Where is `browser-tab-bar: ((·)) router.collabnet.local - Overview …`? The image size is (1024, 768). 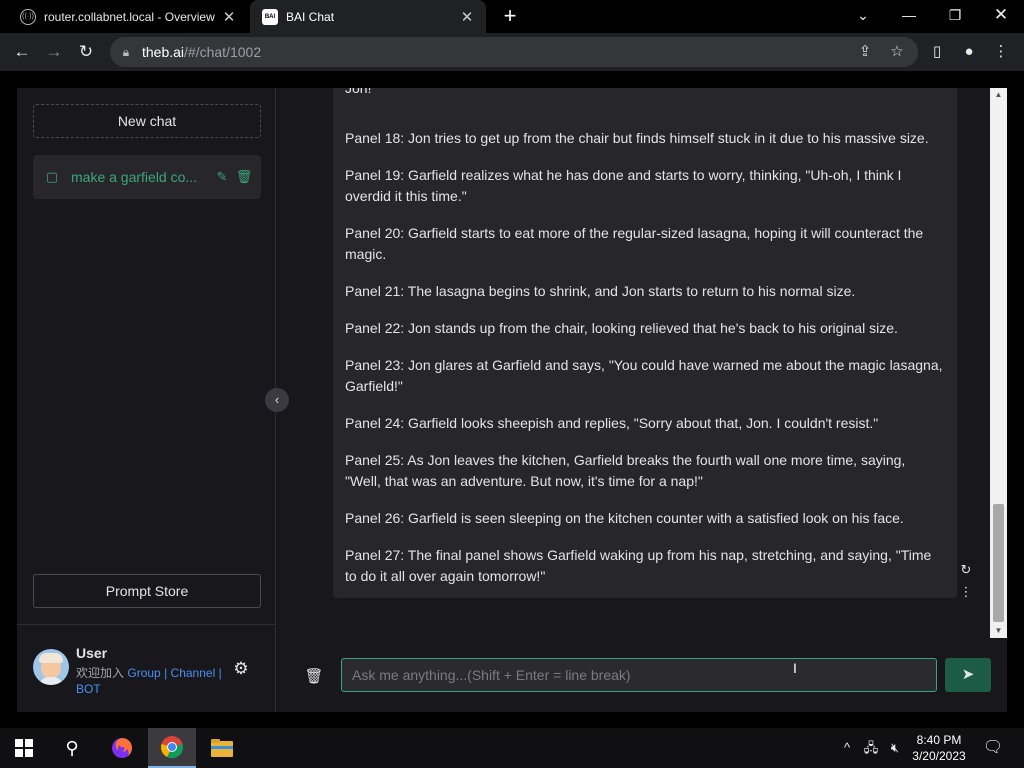 browser-tab-bar: ((·)) router.collabnet.local - Overview … is located at coordinates (512, 16).